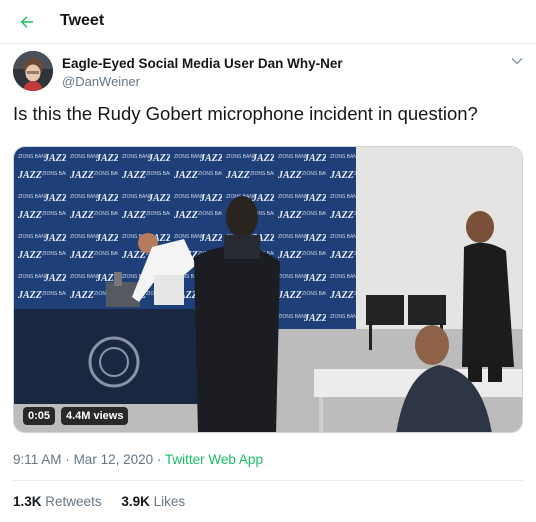 The width and height of the screenshot is (536, 522). I want to click on chevron-down-icon, so click(517, 61).